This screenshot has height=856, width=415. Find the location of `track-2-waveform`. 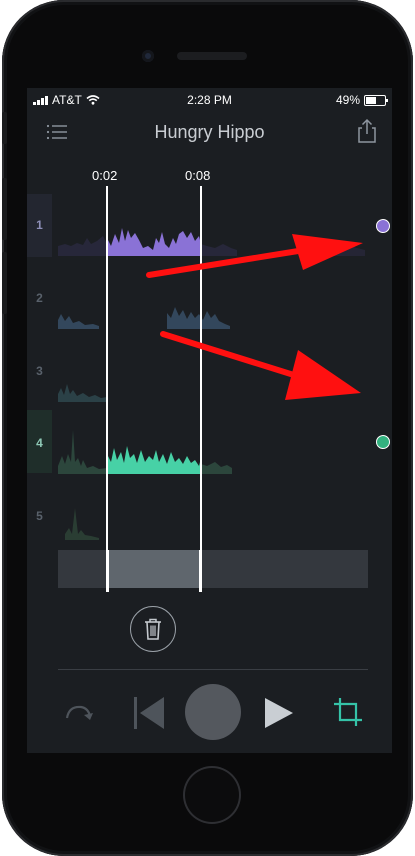

track-2-waveform is located at coordinates (144, 318).